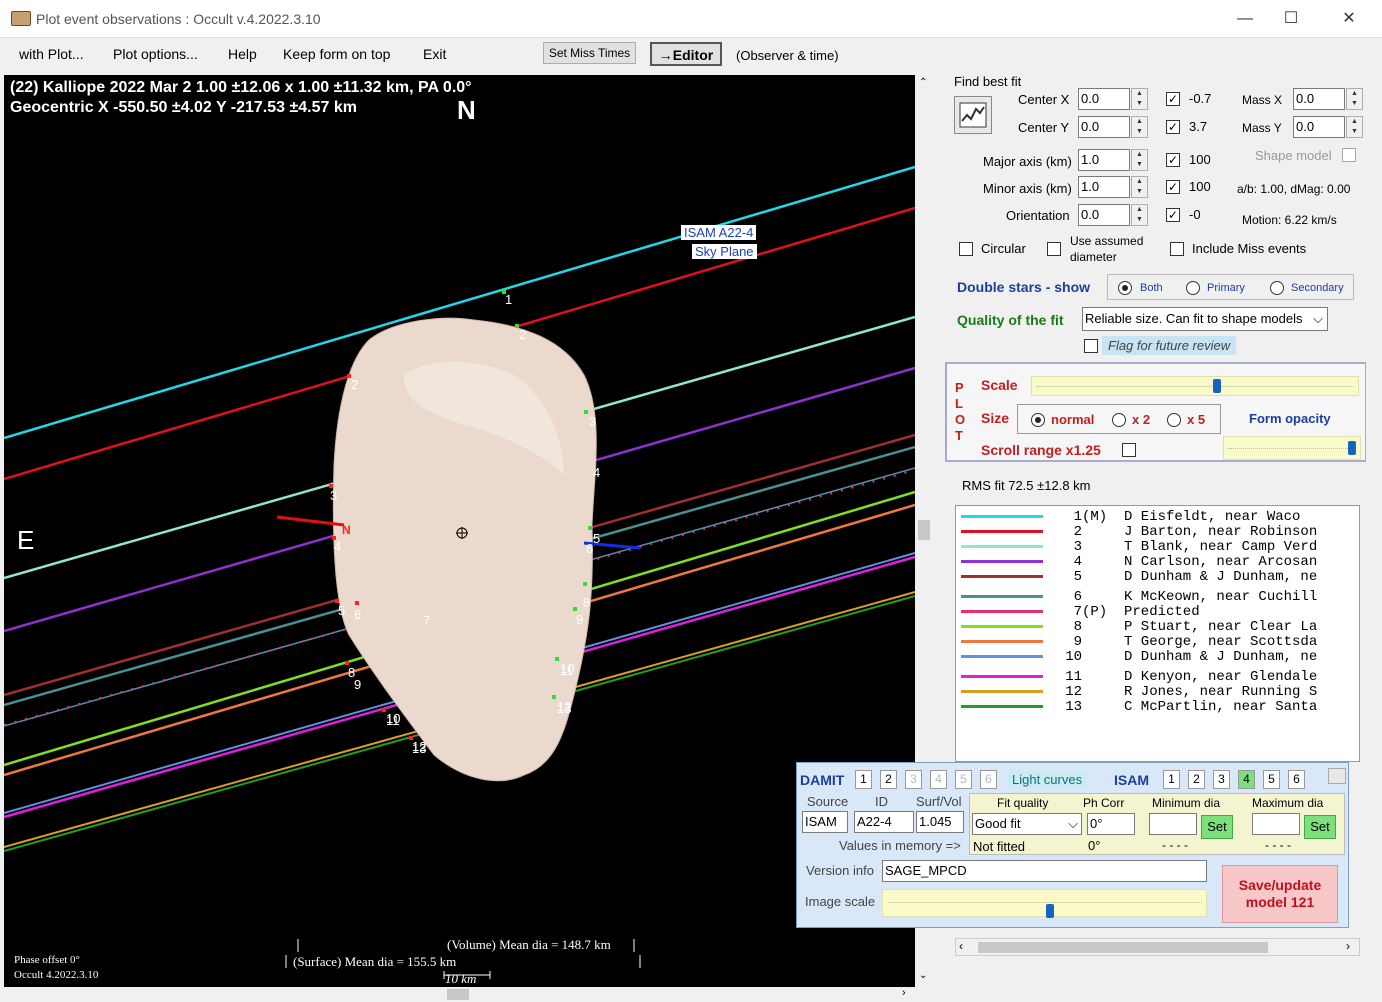 The width and height of the screenshot is (1382, 1002). What do you see at coordinates (1157, 517) in the screenshot?
I see `list-item: 1 (M) D Eisfeldt, near Waco` at bounding box center [1157, 517].